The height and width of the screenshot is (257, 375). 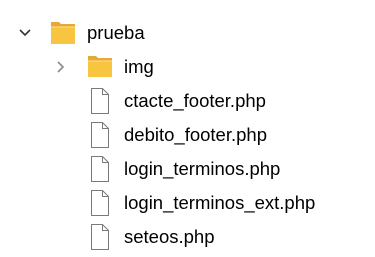 What do you see at coordinates (25, 33) in the screenshot?
I see `chevron-down-icon` at bounding box center [25, 33].